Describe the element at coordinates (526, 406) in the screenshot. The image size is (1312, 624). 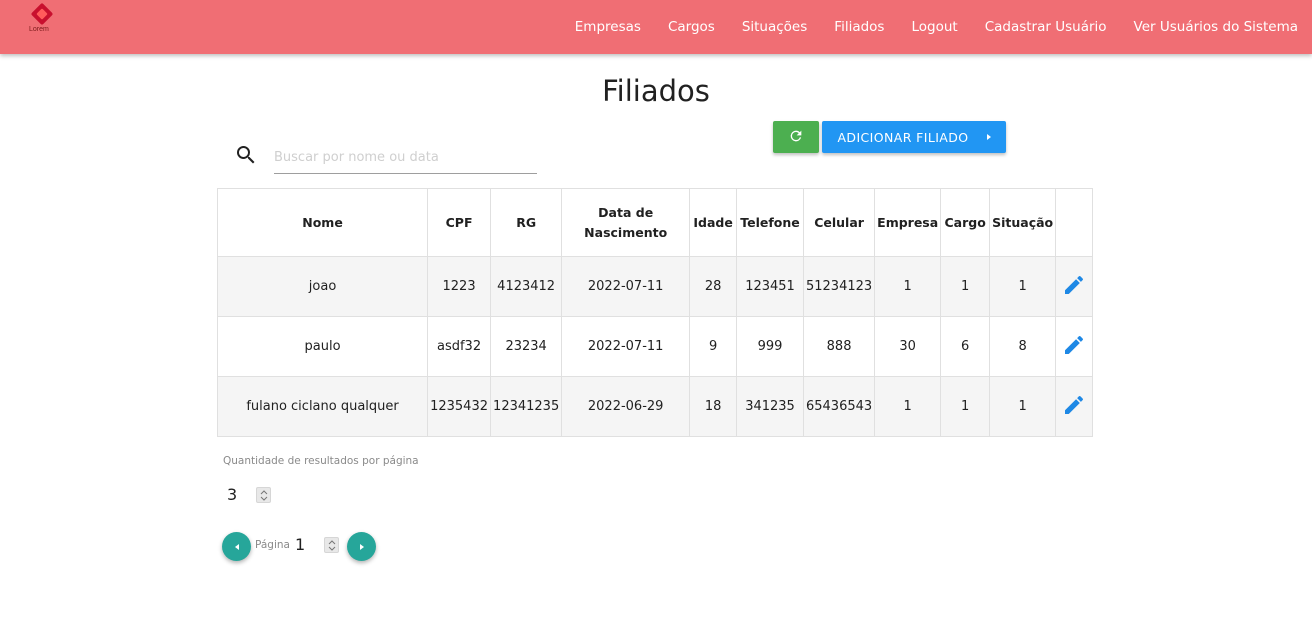
I see `cell-rg: 12341235` at that location.